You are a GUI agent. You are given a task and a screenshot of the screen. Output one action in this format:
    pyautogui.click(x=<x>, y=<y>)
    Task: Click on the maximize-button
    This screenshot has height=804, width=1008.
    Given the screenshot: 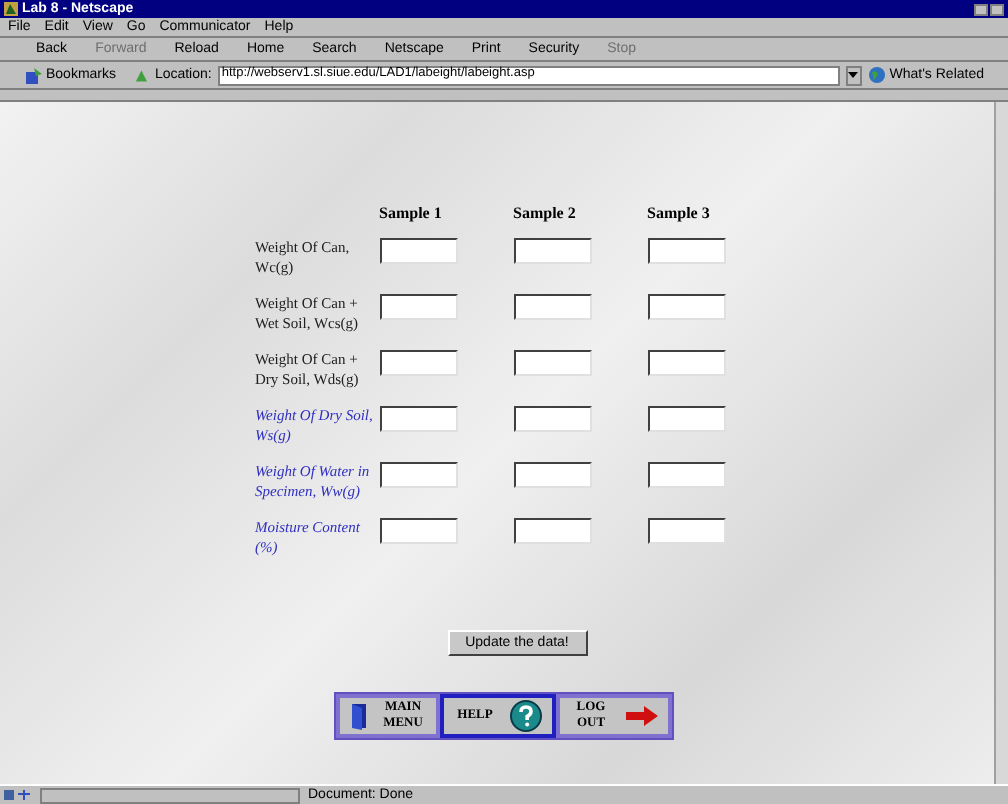 What is the action you would take?
    pyautogui.click(x=997, y=9)
    